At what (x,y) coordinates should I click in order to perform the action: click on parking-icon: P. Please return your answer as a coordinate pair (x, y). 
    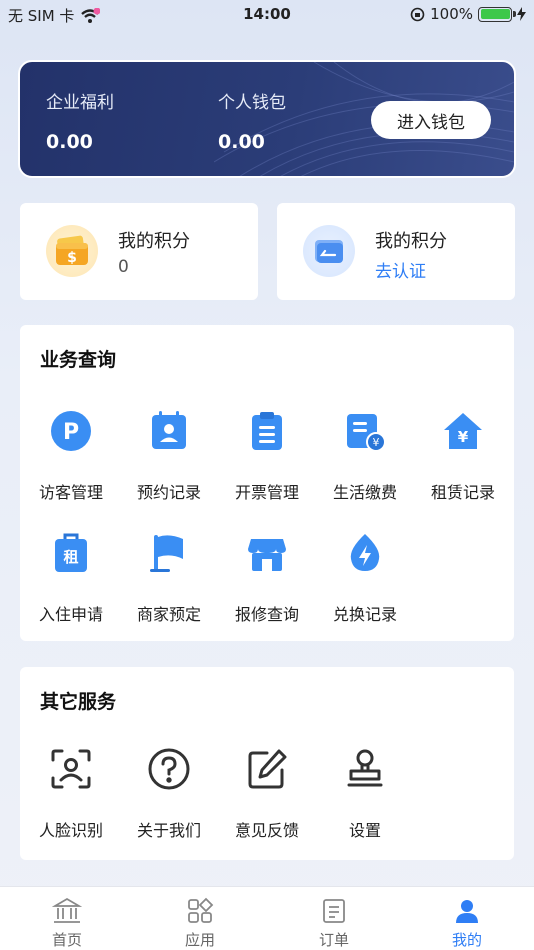
    Looking at the image, I should click on (71, 431).